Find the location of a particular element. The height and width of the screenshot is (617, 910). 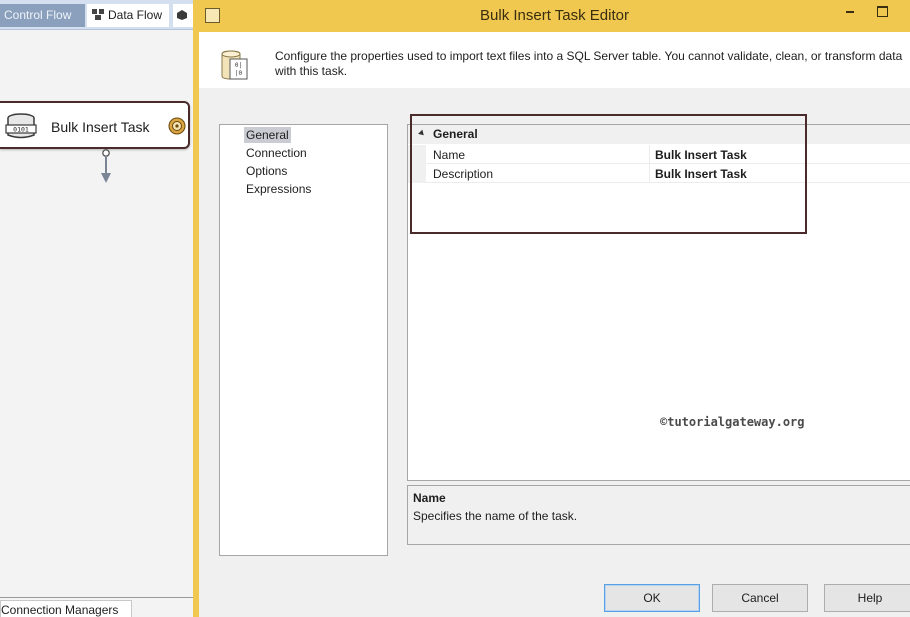

connection-managers-panel: Connection Managers is located at coordinates (96, 607).